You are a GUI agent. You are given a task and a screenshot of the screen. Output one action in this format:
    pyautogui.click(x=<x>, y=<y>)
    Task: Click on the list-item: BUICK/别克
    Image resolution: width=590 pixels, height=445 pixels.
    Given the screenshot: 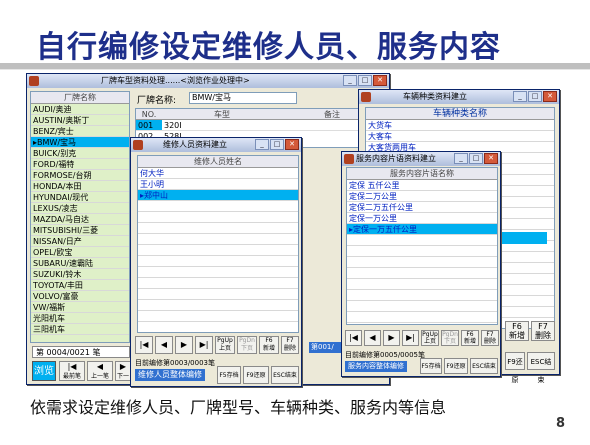 What is the action you would take?
    pyautogui.click(x=80, y=153)
    